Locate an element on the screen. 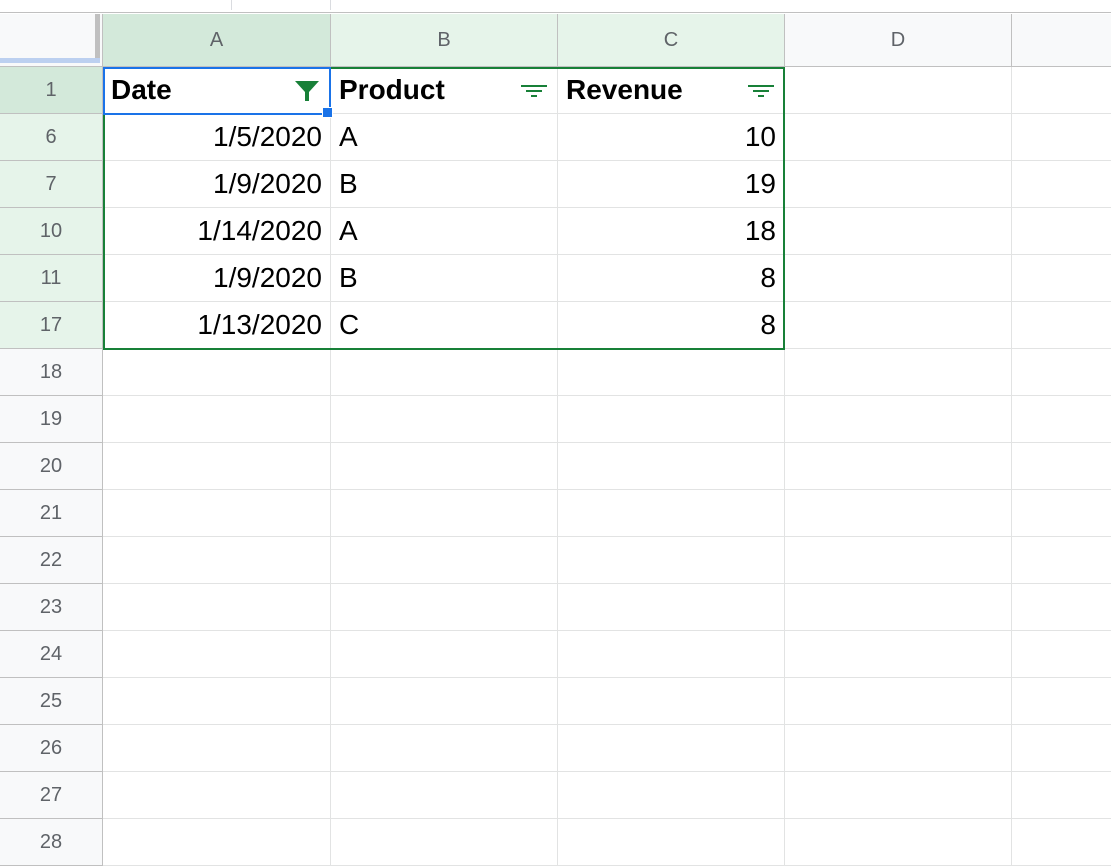 This screenshot has width=1111, height=866. column-header-c: C is located at coordinates (671, 40).